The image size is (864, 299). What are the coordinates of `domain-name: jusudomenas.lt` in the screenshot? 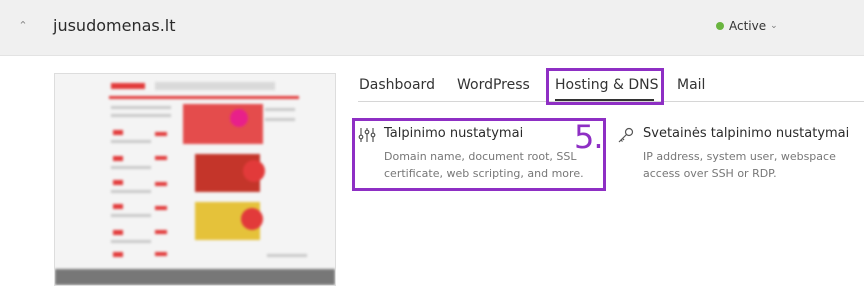 It's located at (114, 25).